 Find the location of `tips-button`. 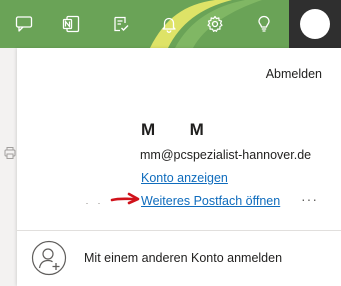

tips-button is located at coordinates (264, 24).